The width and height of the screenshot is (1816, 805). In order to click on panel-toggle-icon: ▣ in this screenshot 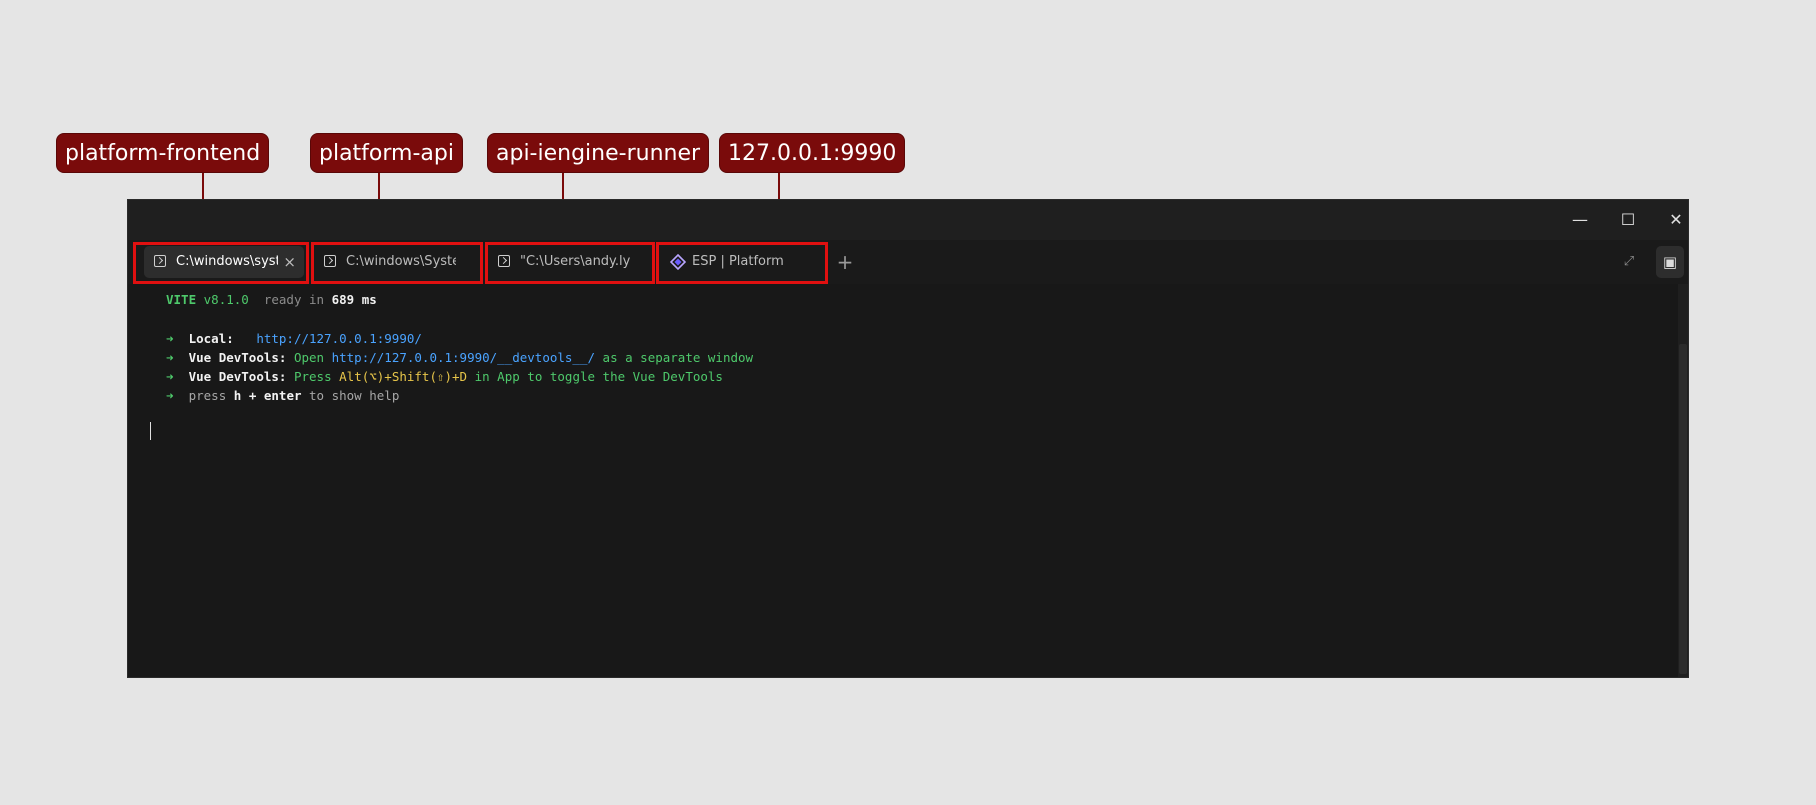, I will do `click(1670, 262)`.